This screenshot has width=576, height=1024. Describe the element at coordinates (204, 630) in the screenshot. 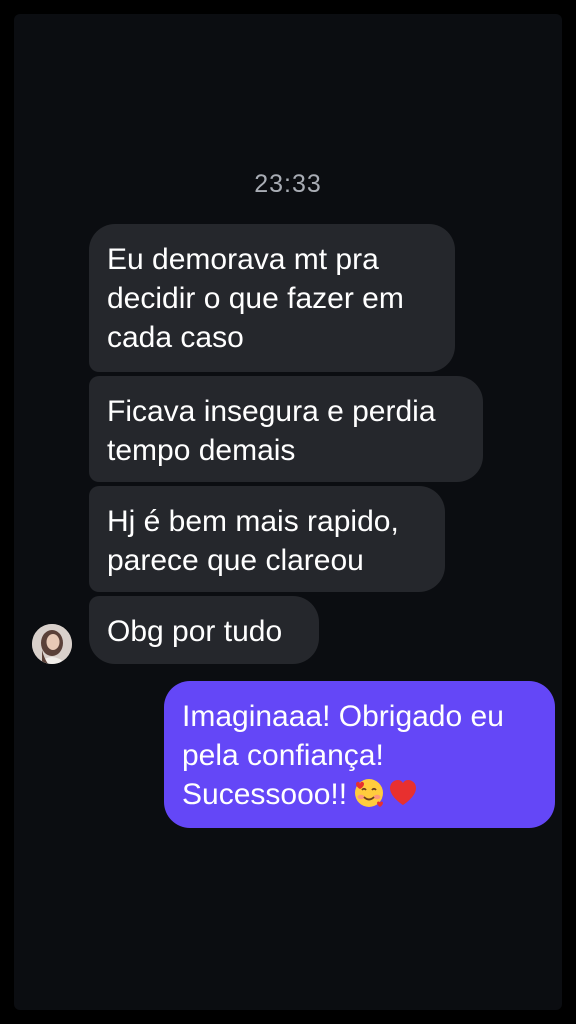

I see `incoming-message-bubble: Obg por tudo` at that location.